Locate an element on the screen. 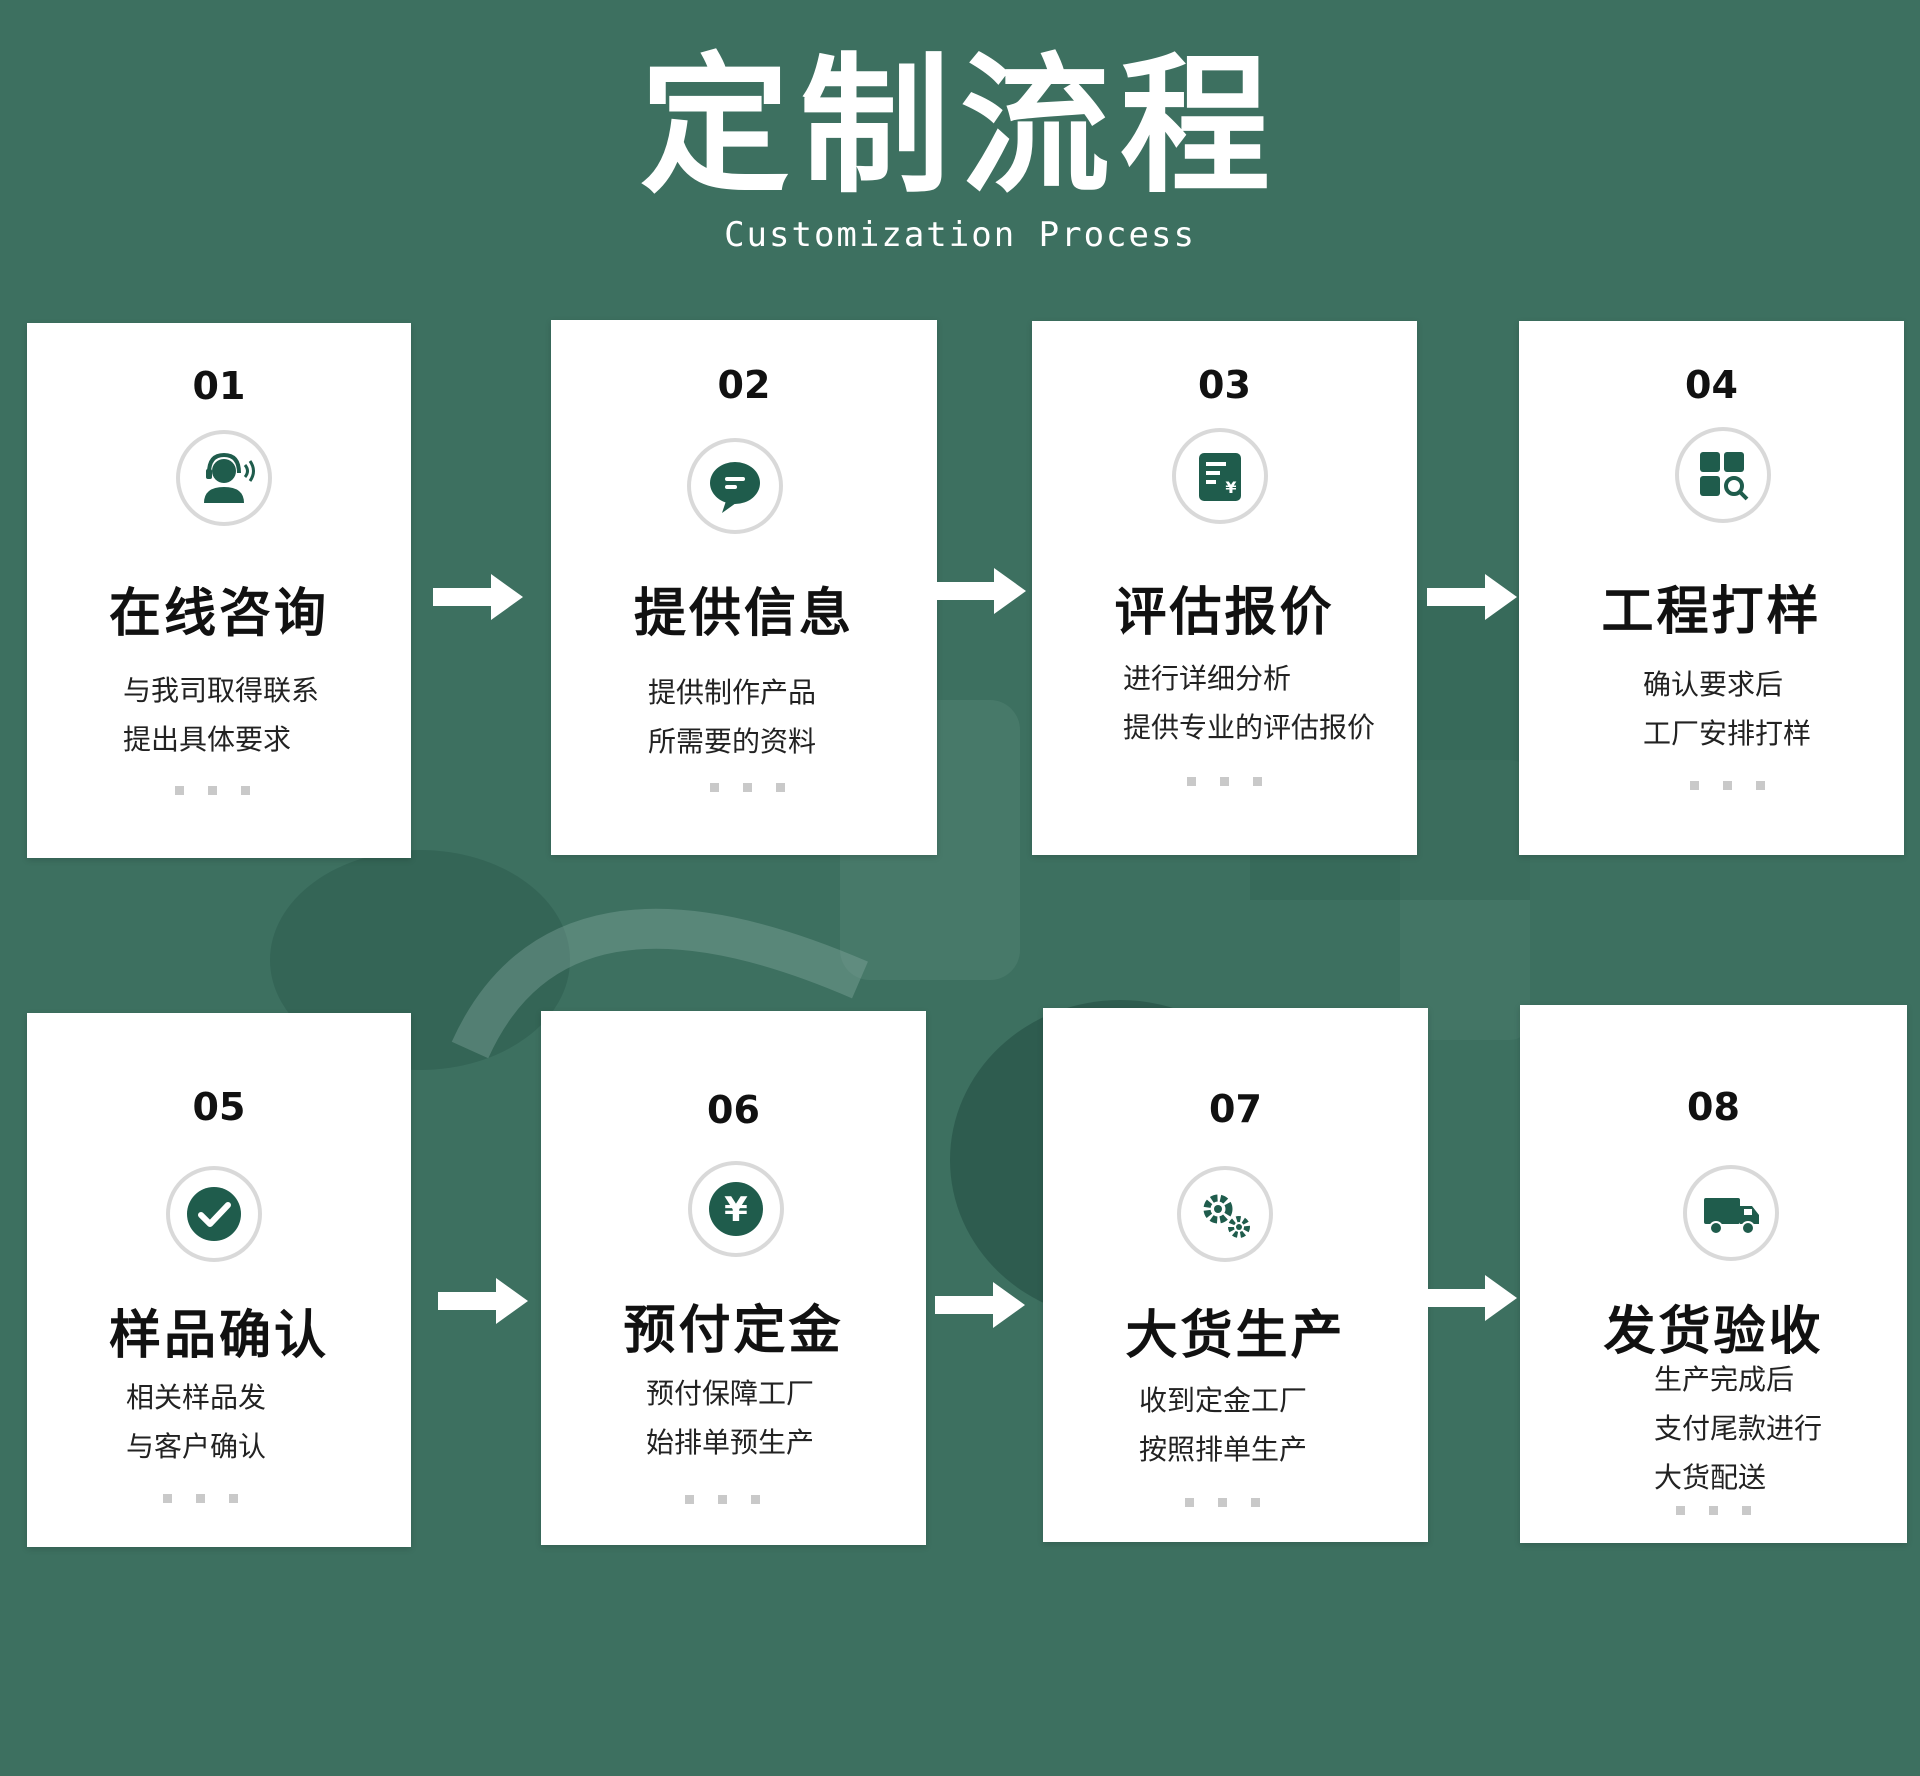  step-title: 提供信息 is located at coordinates (743, 614).